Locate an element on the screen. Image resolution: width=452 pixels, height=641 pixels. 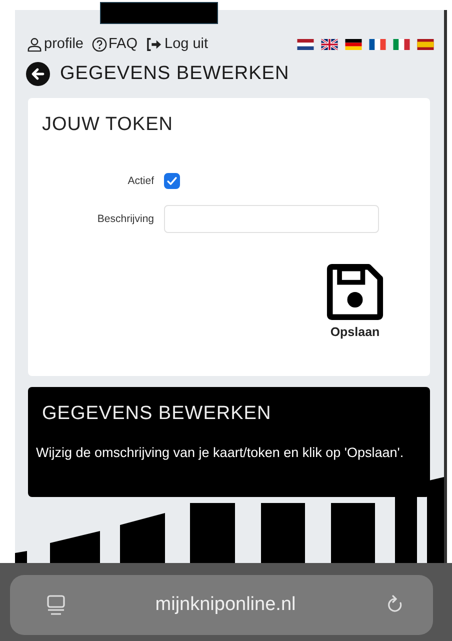
active-label: Actief is located at coordinates (140, 181).